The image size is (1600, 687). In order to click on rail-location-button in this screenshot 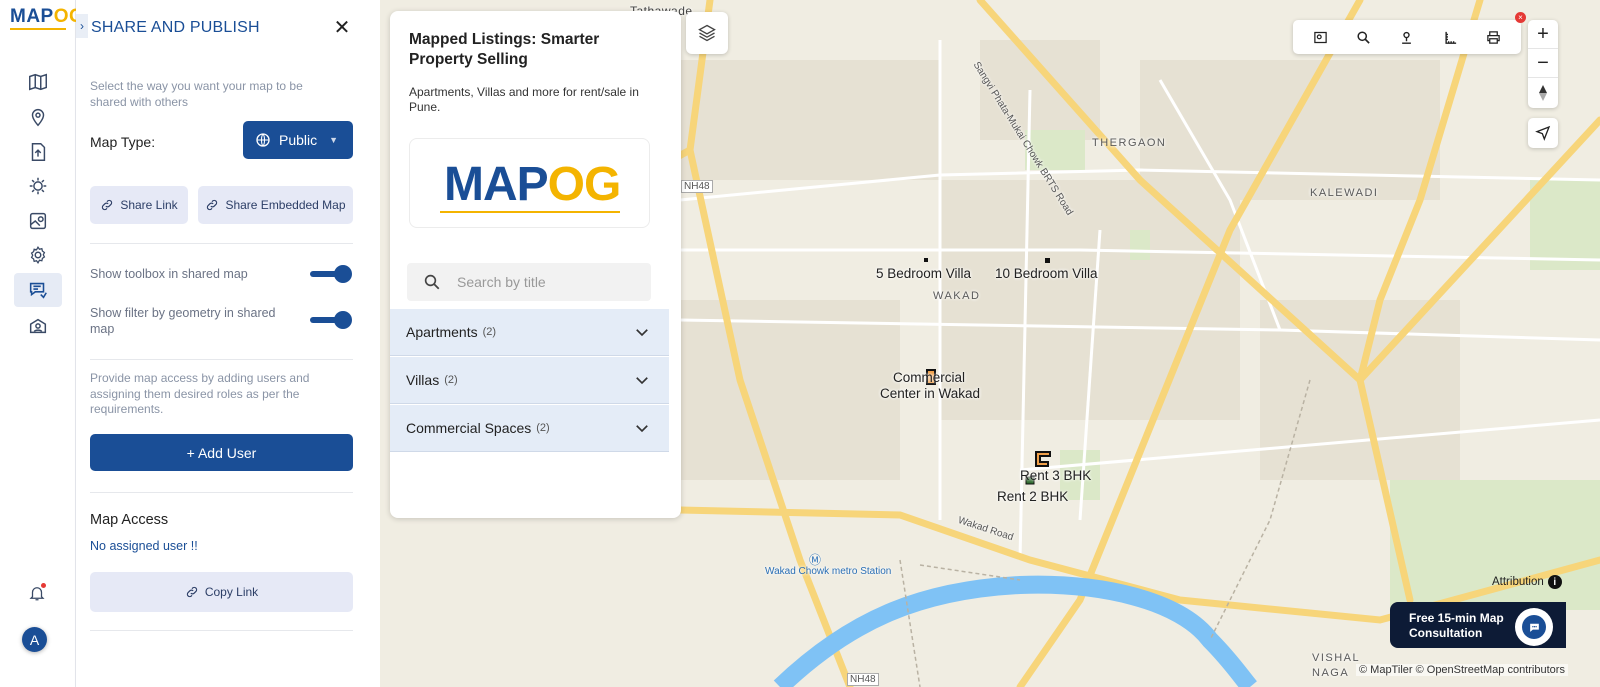, I will do `click(38, 117)`.